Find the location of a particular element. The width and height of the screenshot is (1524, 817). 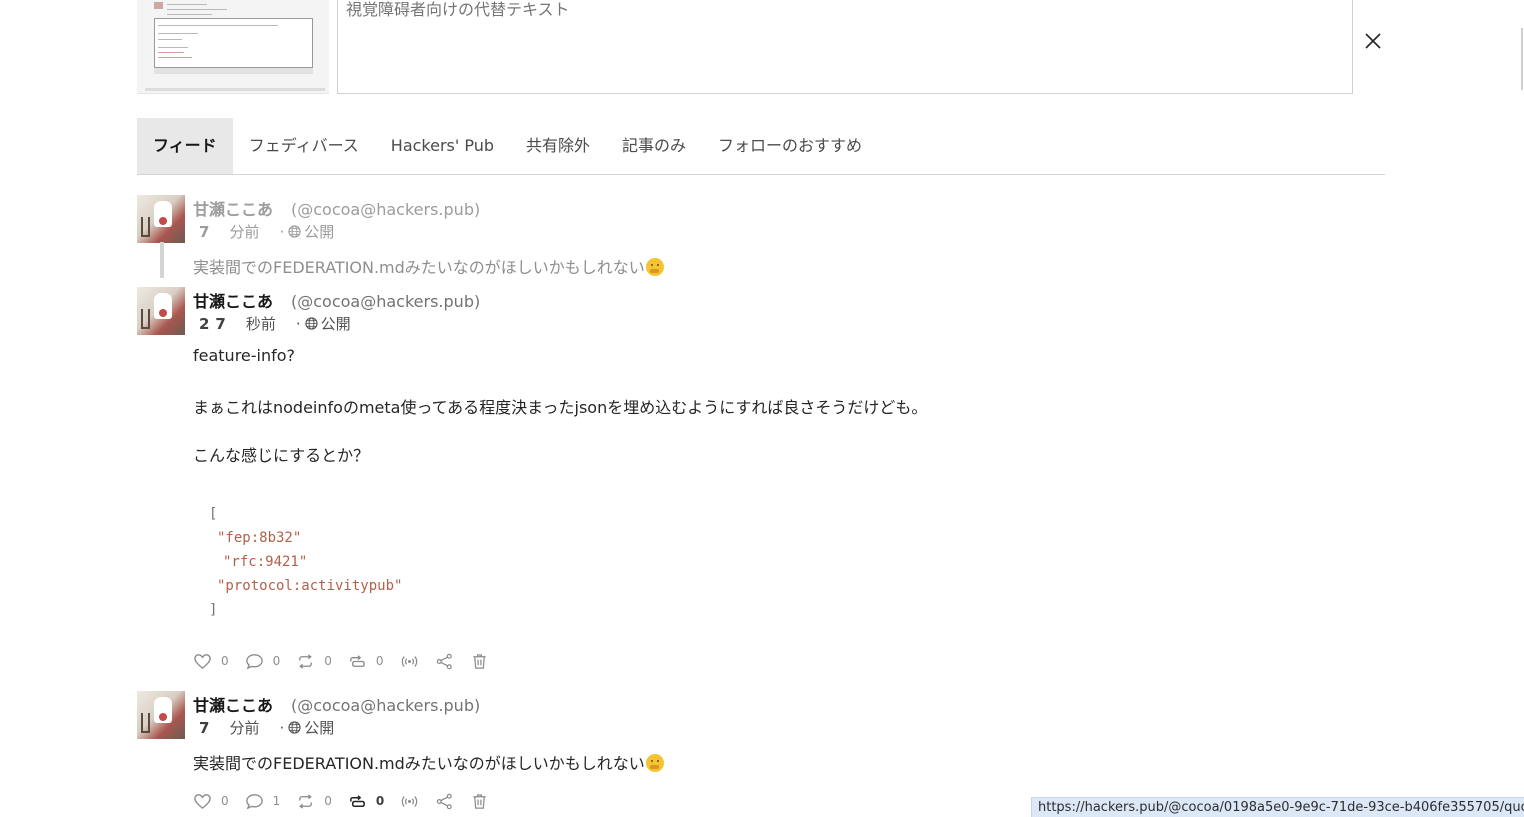

code-string: "fep:8b32" is located at coordinates (259, 538).